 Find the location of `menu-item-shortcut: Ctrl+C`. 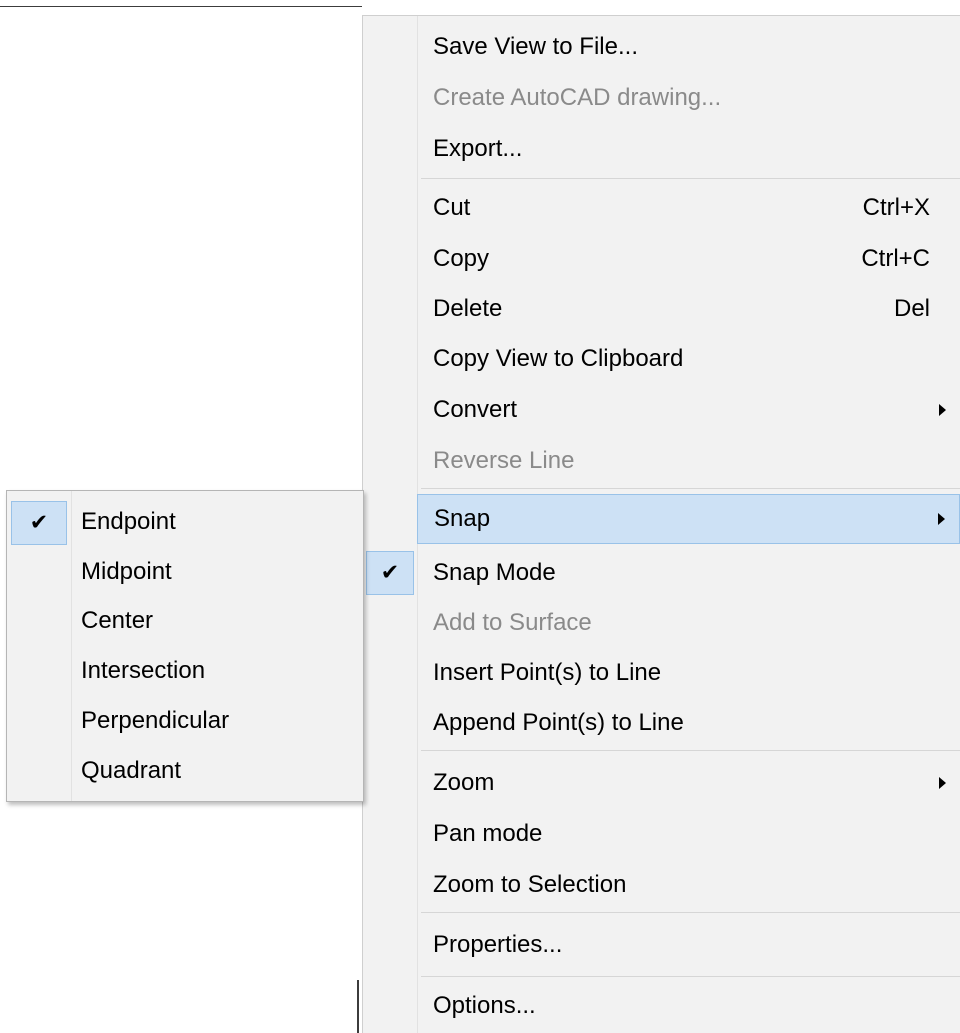

menu-item-shortcut: Ctrl+C is located at coordinates (895, 258).